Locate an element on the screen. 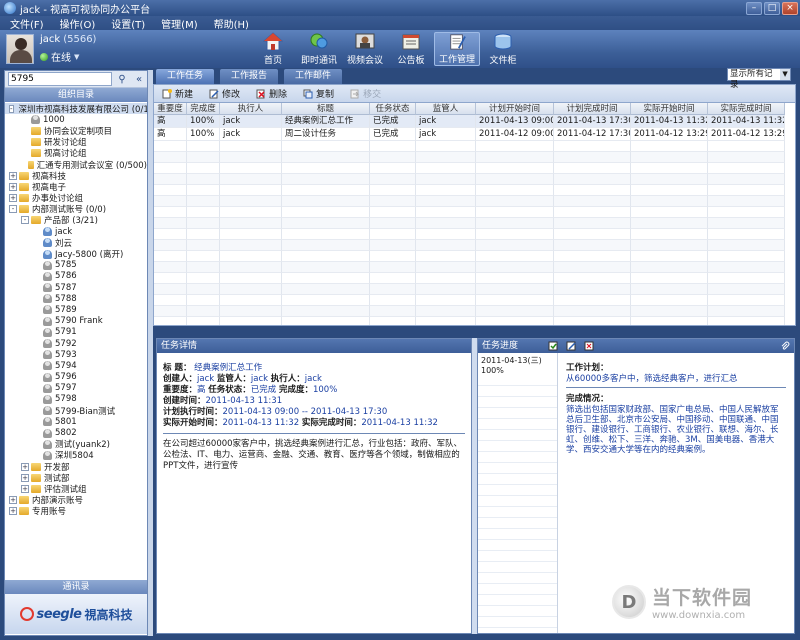  main-toolbar: 首页 即时通讯 视频会议 公告板 工作管理 文件柜 is located at coordinates (388, 50).